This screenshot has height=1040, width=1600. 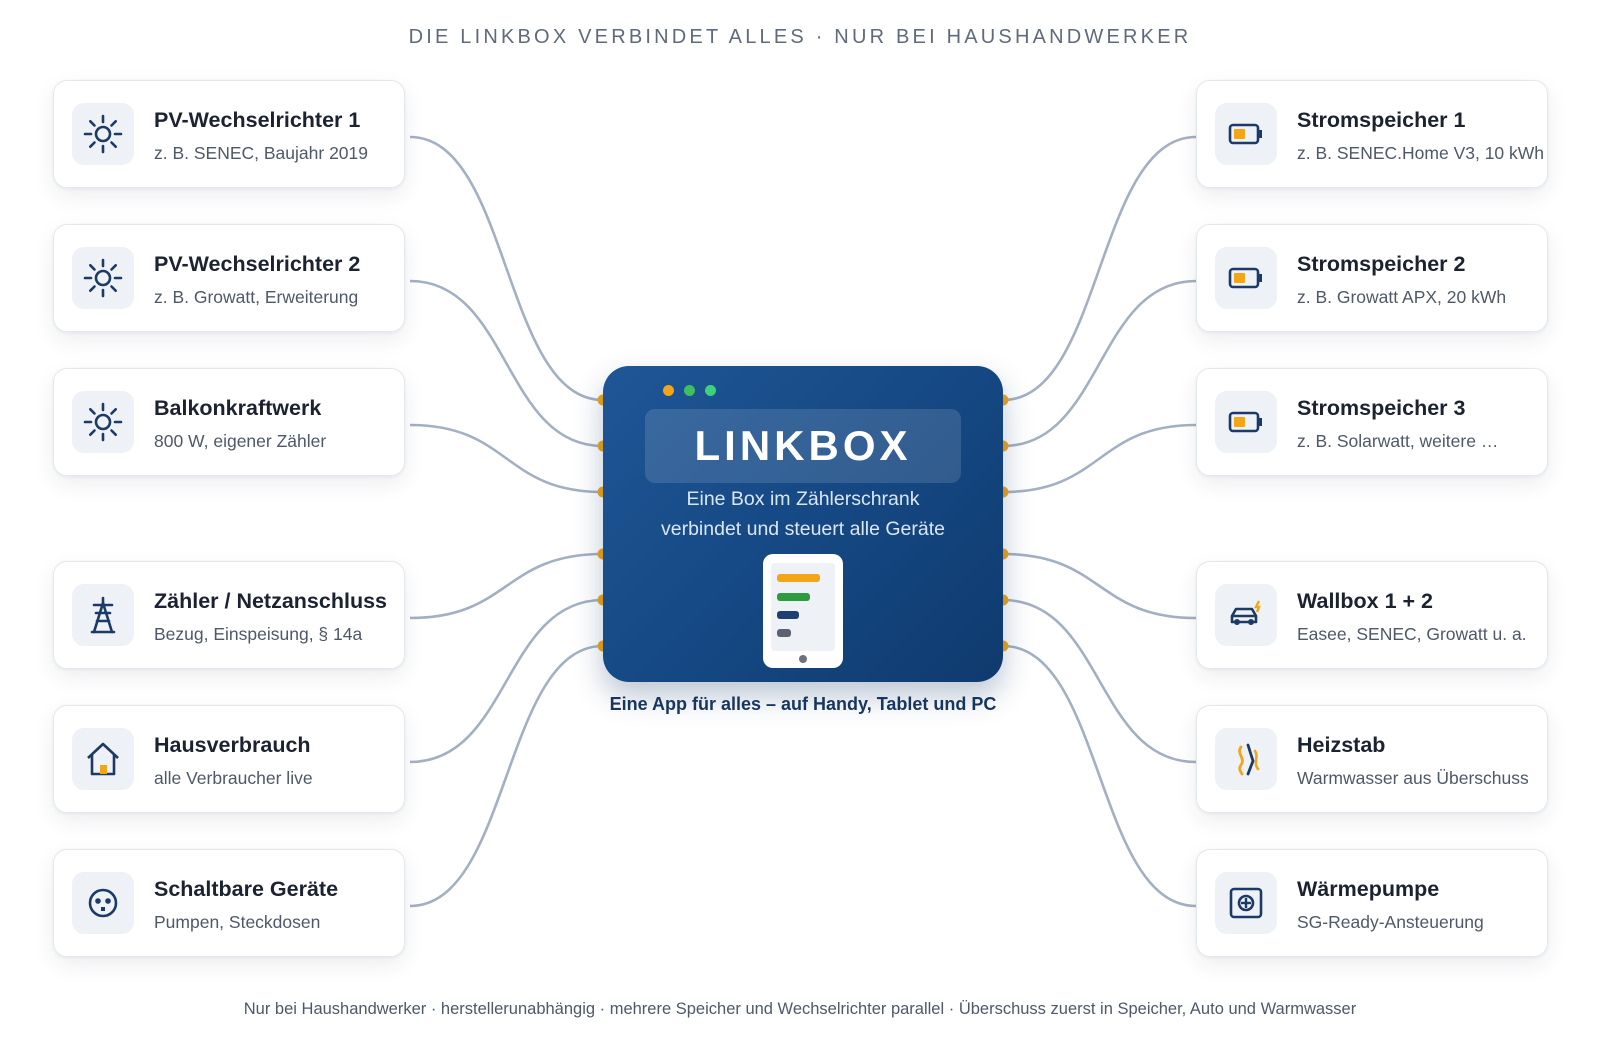 What do you see at coordinates (103, 759) in the screenshot?
I see `house-icon` at bounding box center [103, 759].